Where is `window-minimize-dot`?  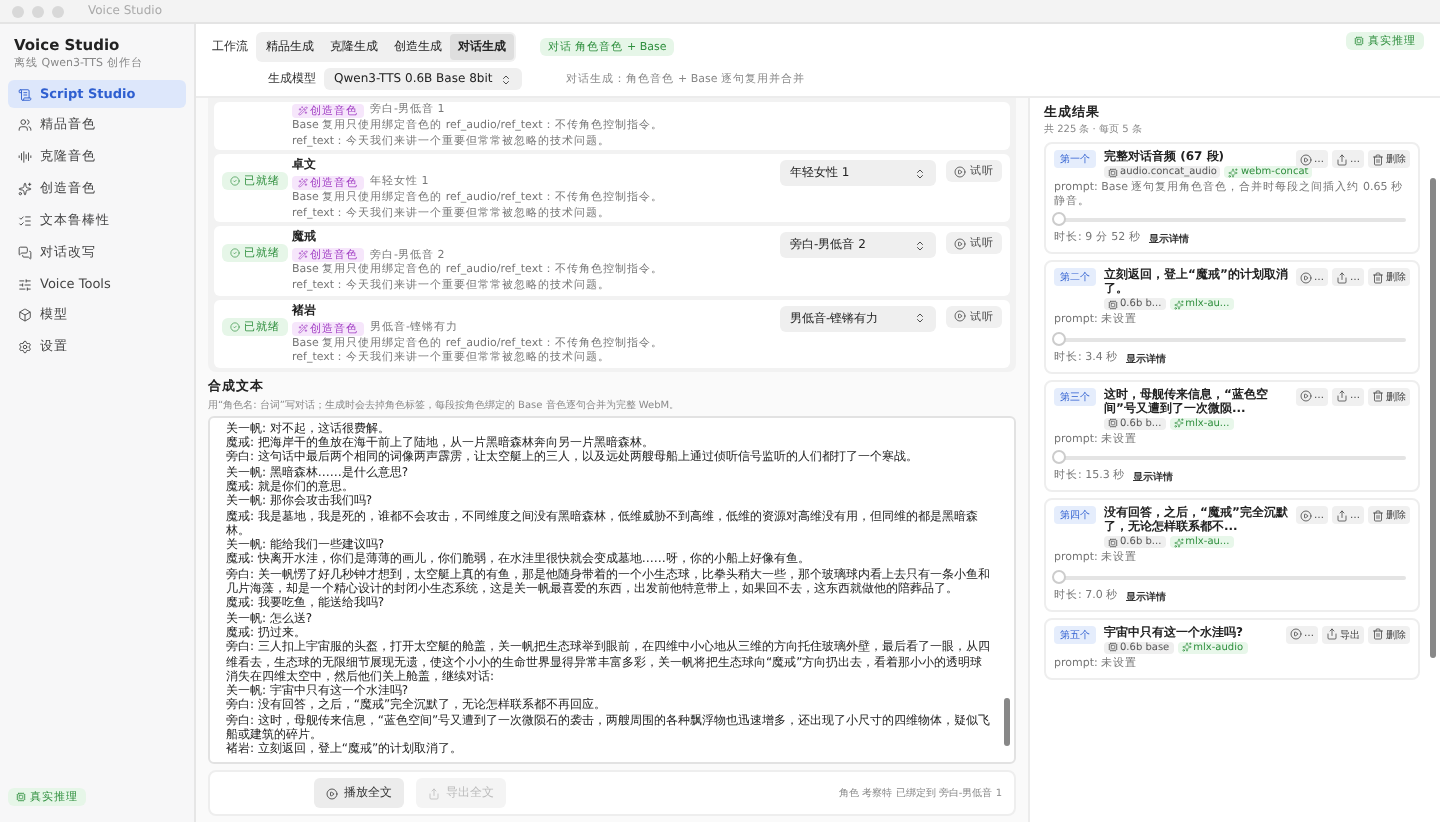 window-minimize-dot is located at coordinates (38, 11).